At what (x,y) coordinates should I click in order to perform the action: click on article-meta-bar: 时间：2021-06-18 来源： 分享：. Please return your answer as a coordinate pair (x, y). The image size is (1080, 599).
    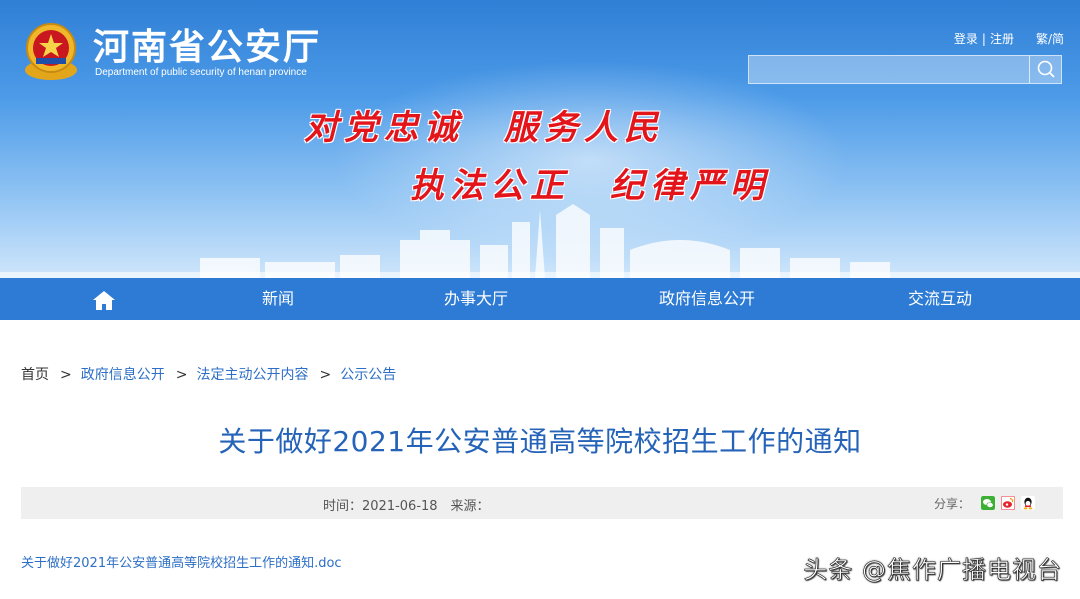
    Looking at the image, I should click on (542, 503).